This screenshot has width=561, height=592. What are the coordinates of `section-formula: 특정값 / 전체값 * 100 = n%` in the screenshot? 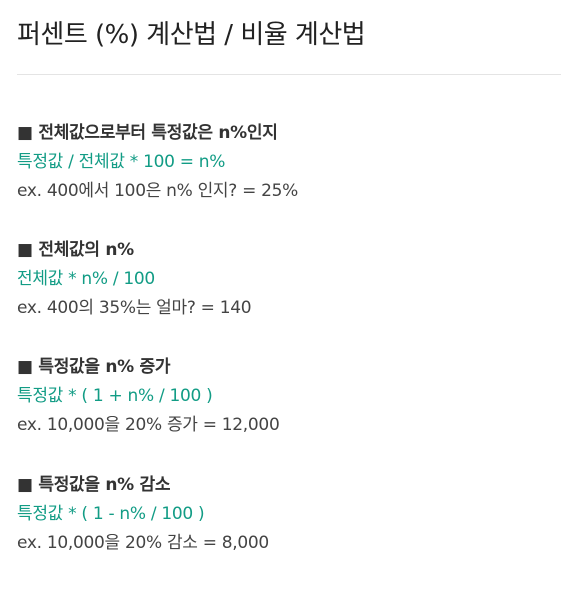 It's located at (121, 162).